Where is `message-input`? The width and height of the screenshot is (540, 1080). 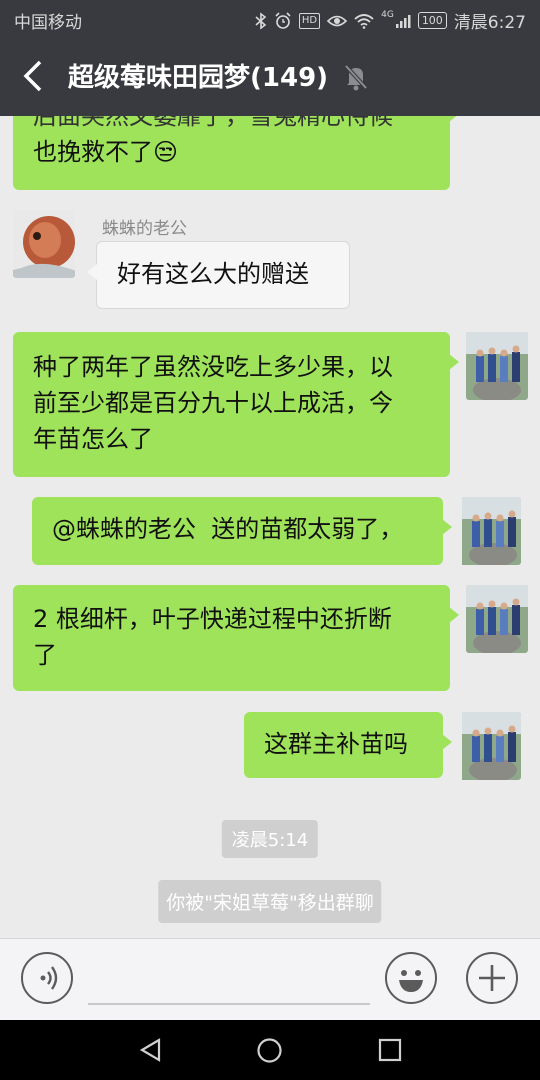
message-input is located at coordinates (229, 1004).